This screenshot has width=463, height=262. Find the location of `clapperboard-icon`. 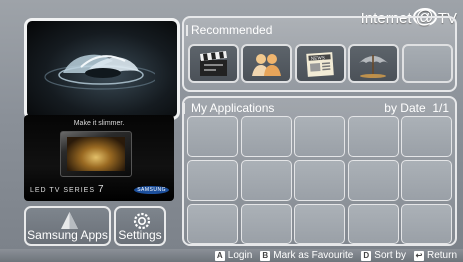

clapperboard-icon is located at coordinates (213, 63).